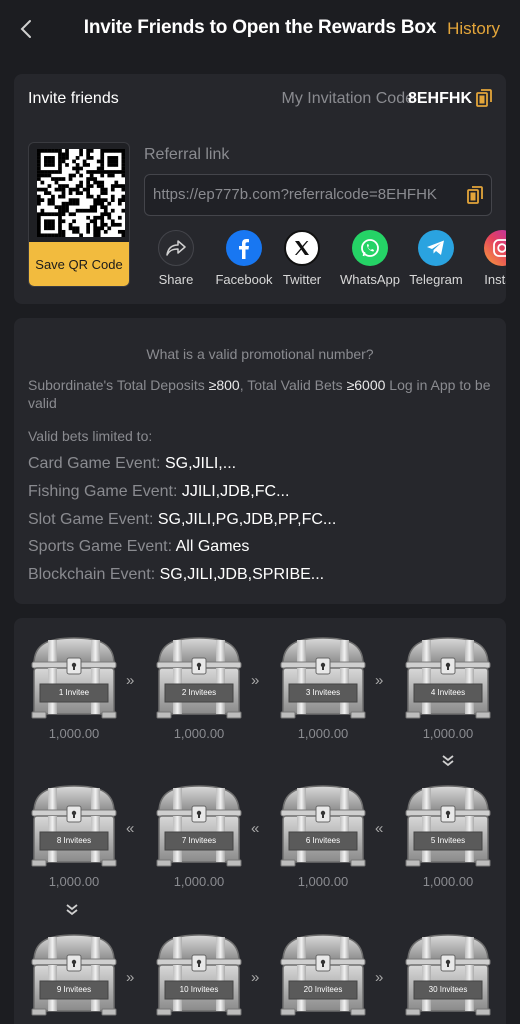 This screenshot has height=1024, width=520. Describe the element at coordinates (73, 98) in the screenshot. I see `invite-friends-label: Invite friends` at that location.